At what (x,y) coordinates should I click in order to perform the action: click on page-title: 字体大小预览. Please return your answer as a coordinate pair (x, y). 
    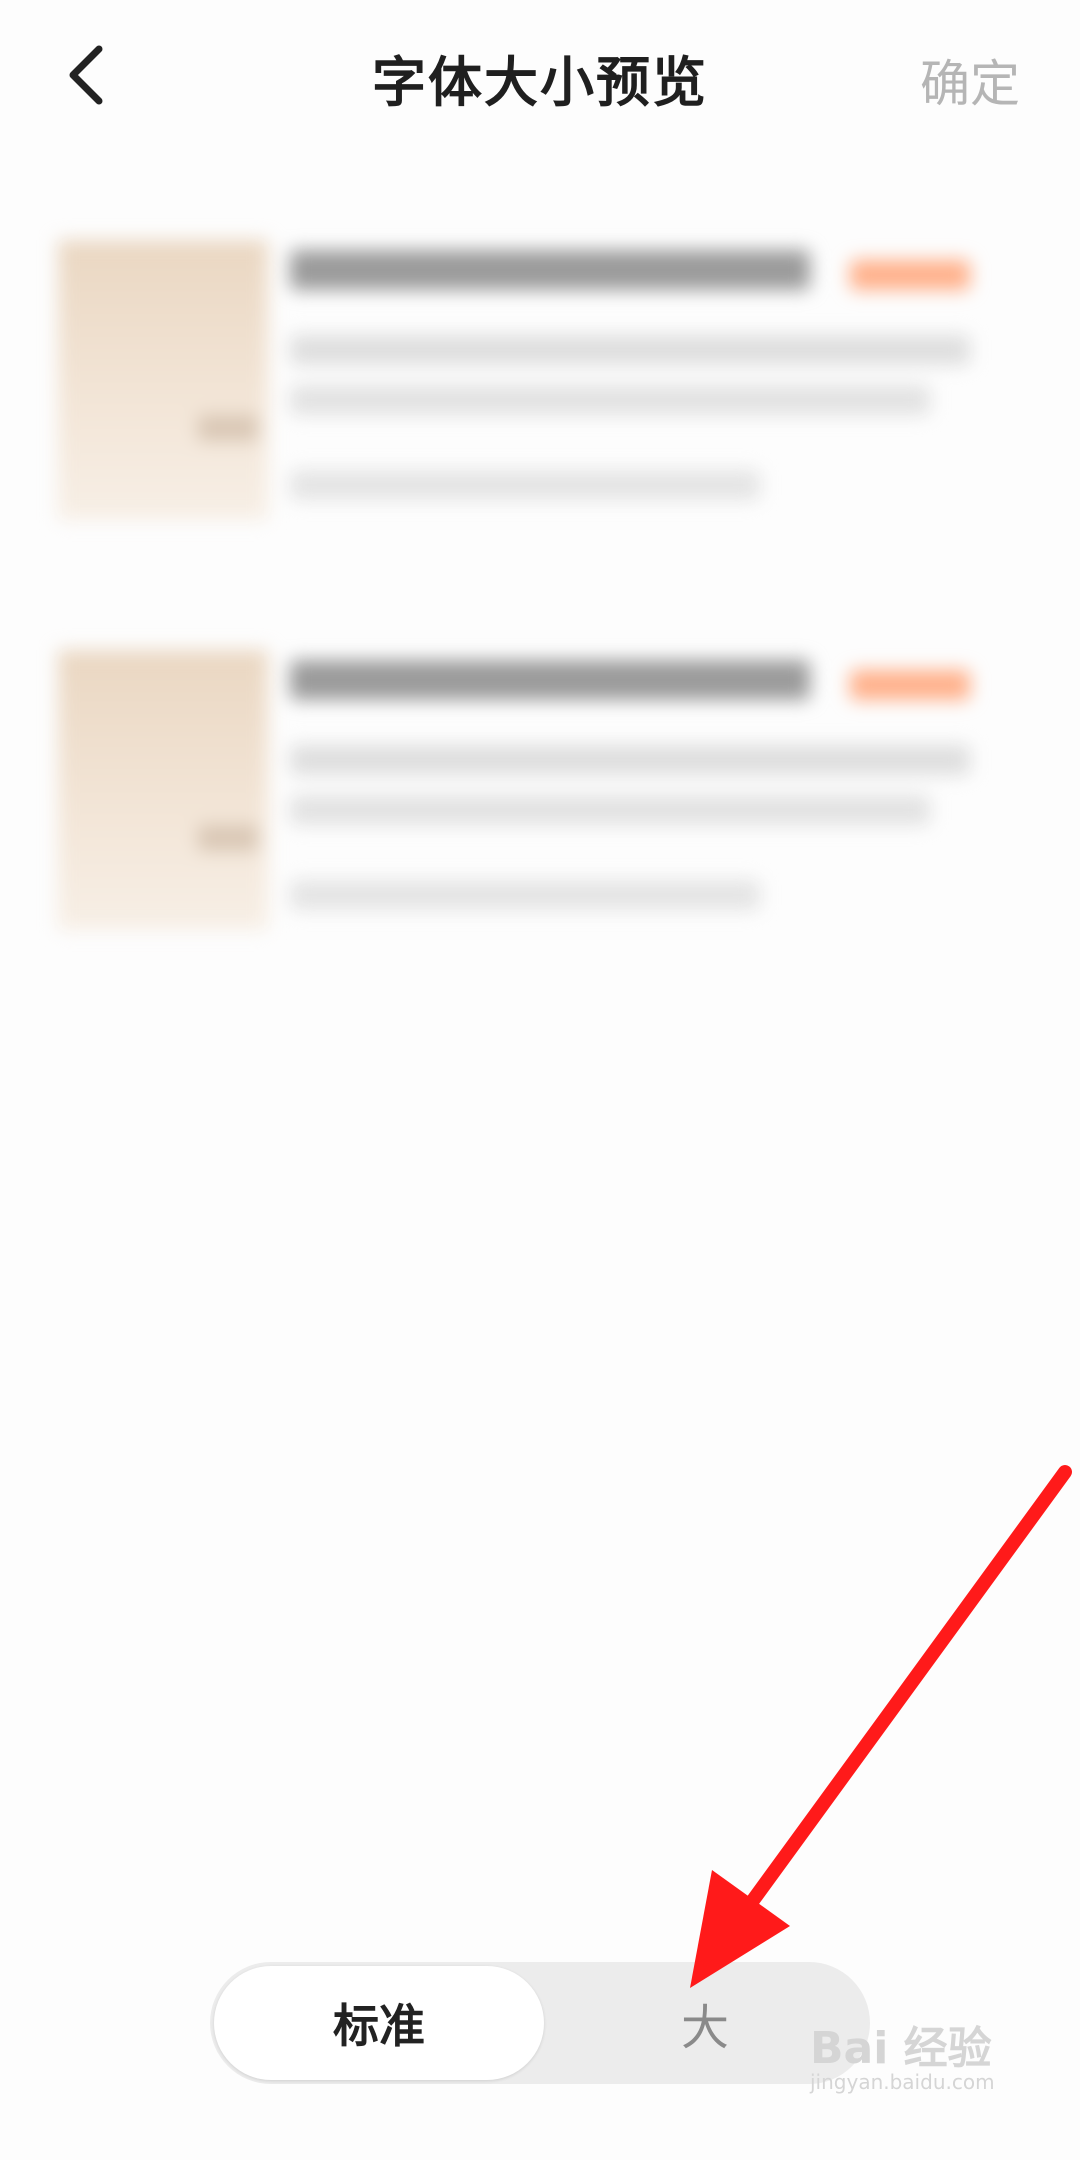
    Looking at the image, I should click on (540, 82).